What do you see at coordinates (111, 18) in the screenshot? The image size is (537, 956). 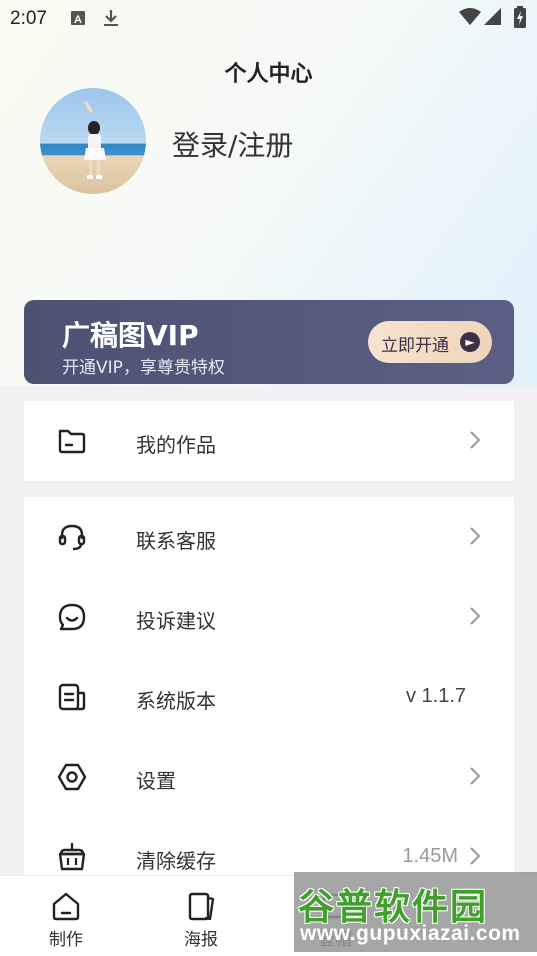 I see `download-icon` at bounding box center [111, 18].